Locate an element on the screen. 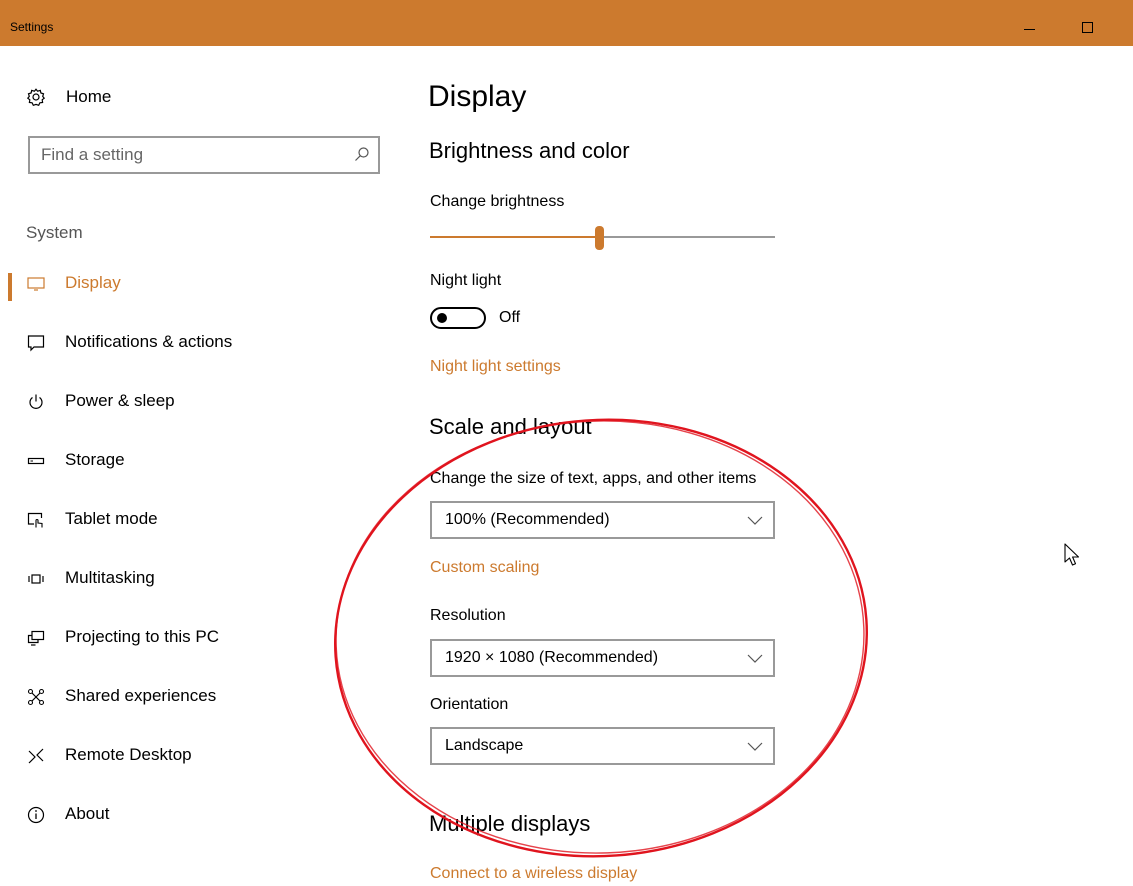 This screenshot has height=886, width=1133. dropdown-value: 100% (Recommended) is located at coordinates (527, 519).